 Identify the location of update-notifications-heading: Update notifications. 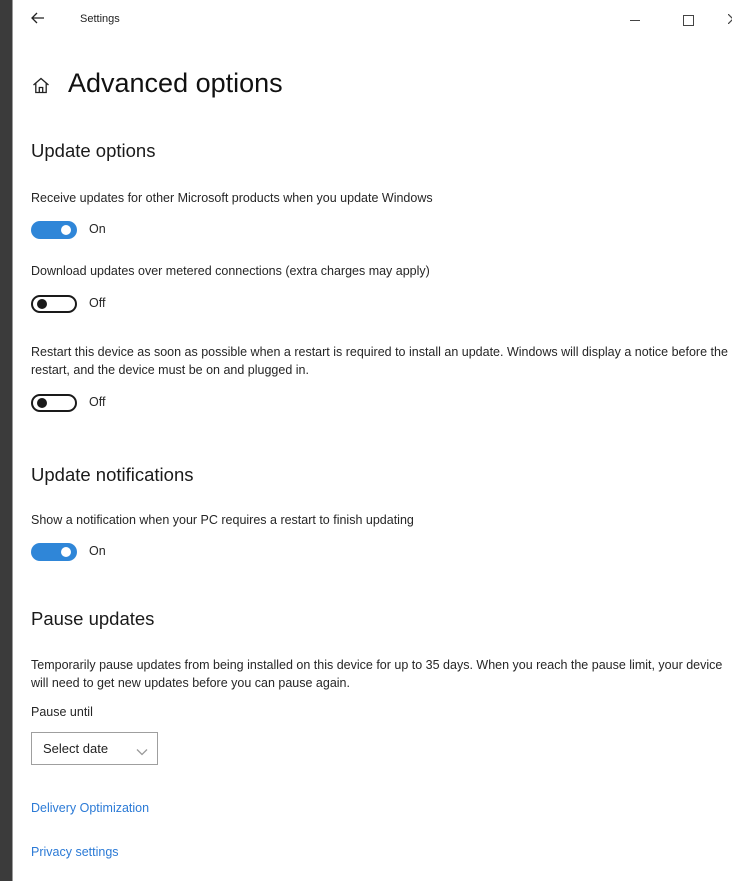
(112, 474).